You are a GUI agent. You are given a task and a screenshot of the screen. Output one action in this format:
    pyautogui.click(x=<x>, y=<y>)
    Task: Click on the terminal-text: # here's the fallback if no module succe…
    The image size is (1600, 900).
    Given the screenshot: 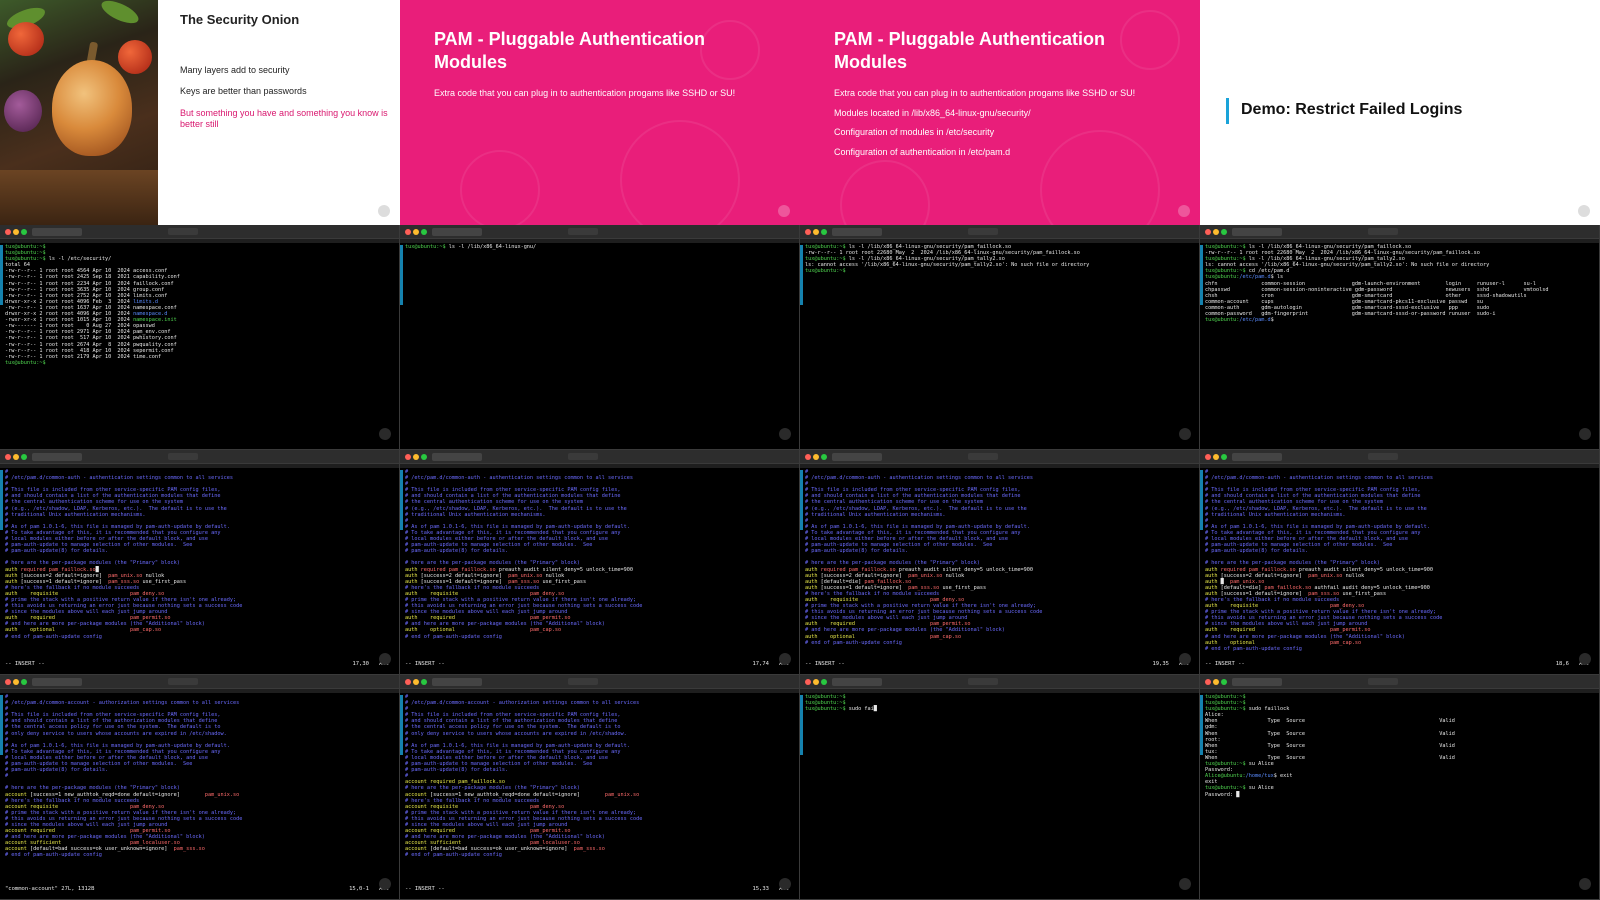 What is the action you would take?
    pyautogui.click(x=872, y=593)
    